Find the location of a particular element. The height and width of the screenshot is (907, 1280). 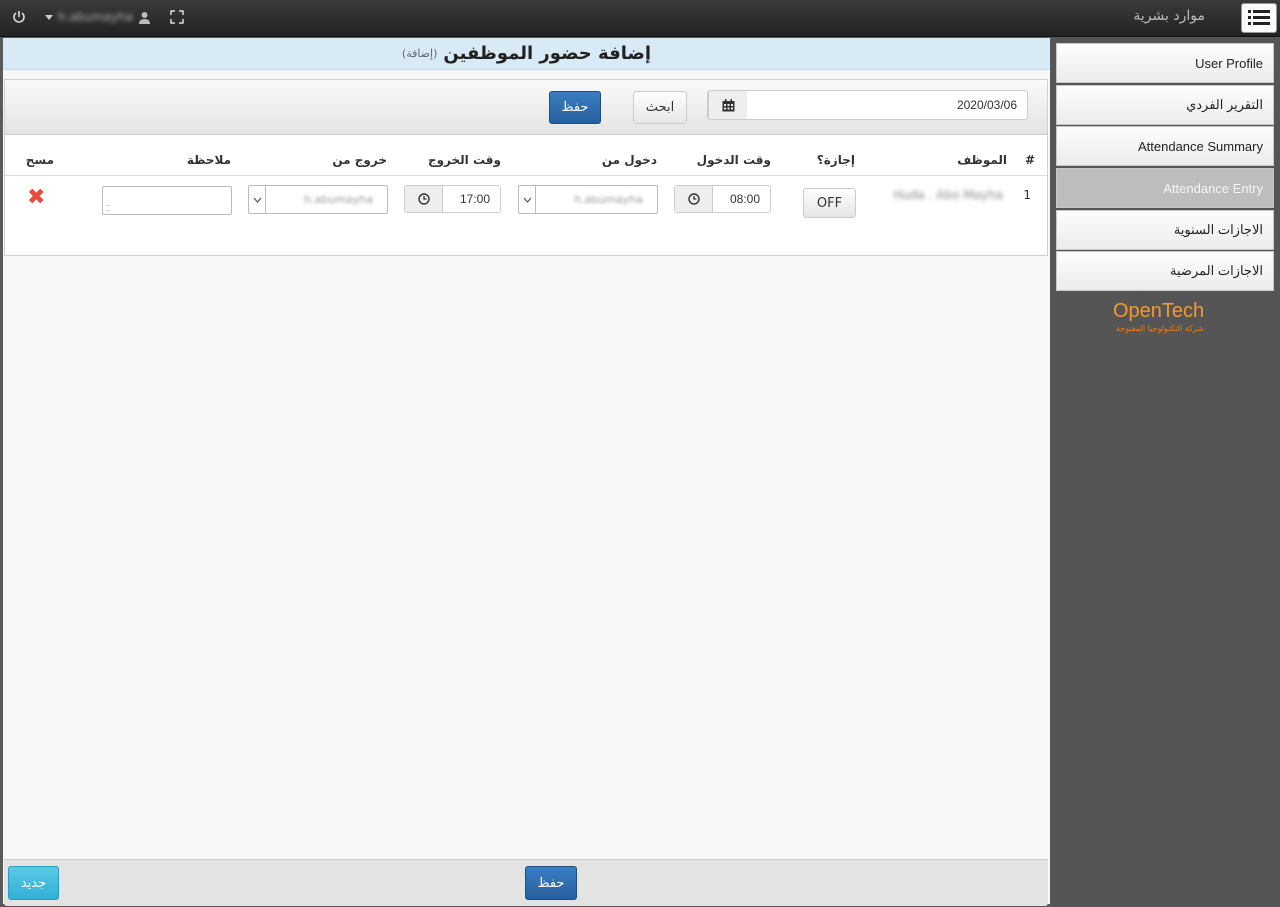

top-bar: موارد بشرية h.abumayha is located at coordinates (640, 18).